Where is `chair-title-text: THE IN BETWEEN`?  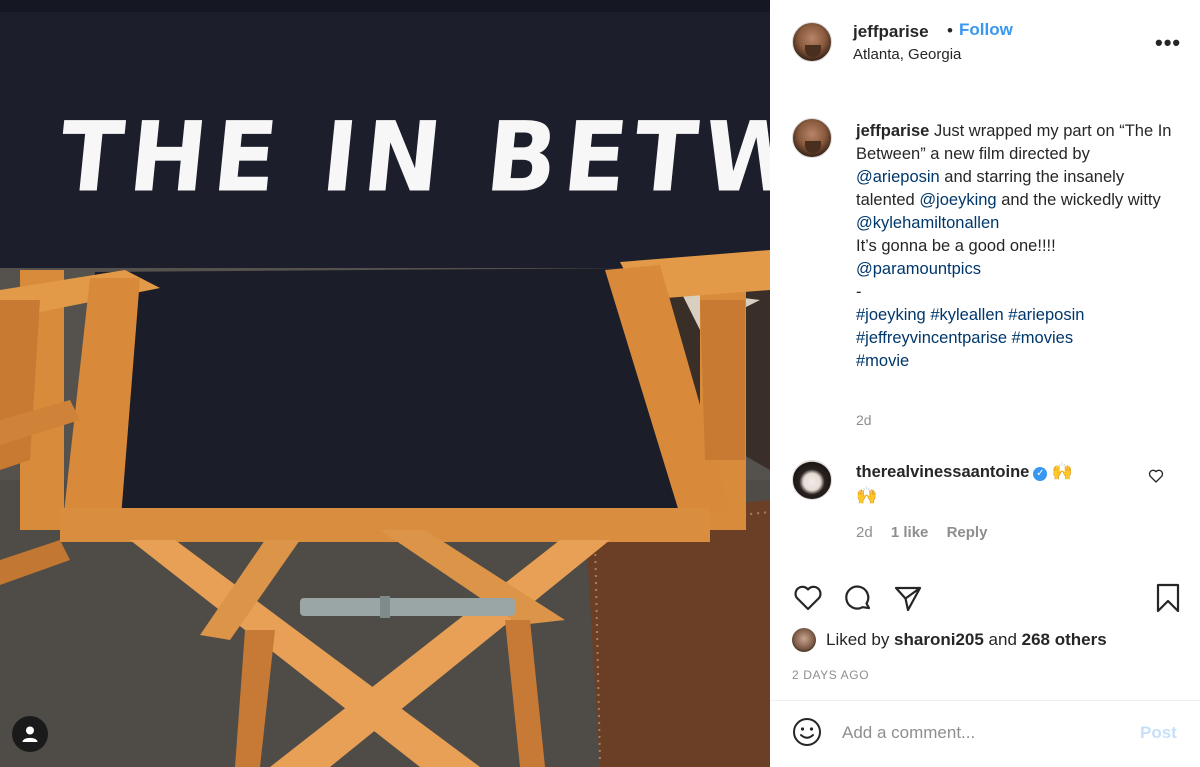 chair-title-text: THE IN BETWEEN is located at coordinates (412, 157).